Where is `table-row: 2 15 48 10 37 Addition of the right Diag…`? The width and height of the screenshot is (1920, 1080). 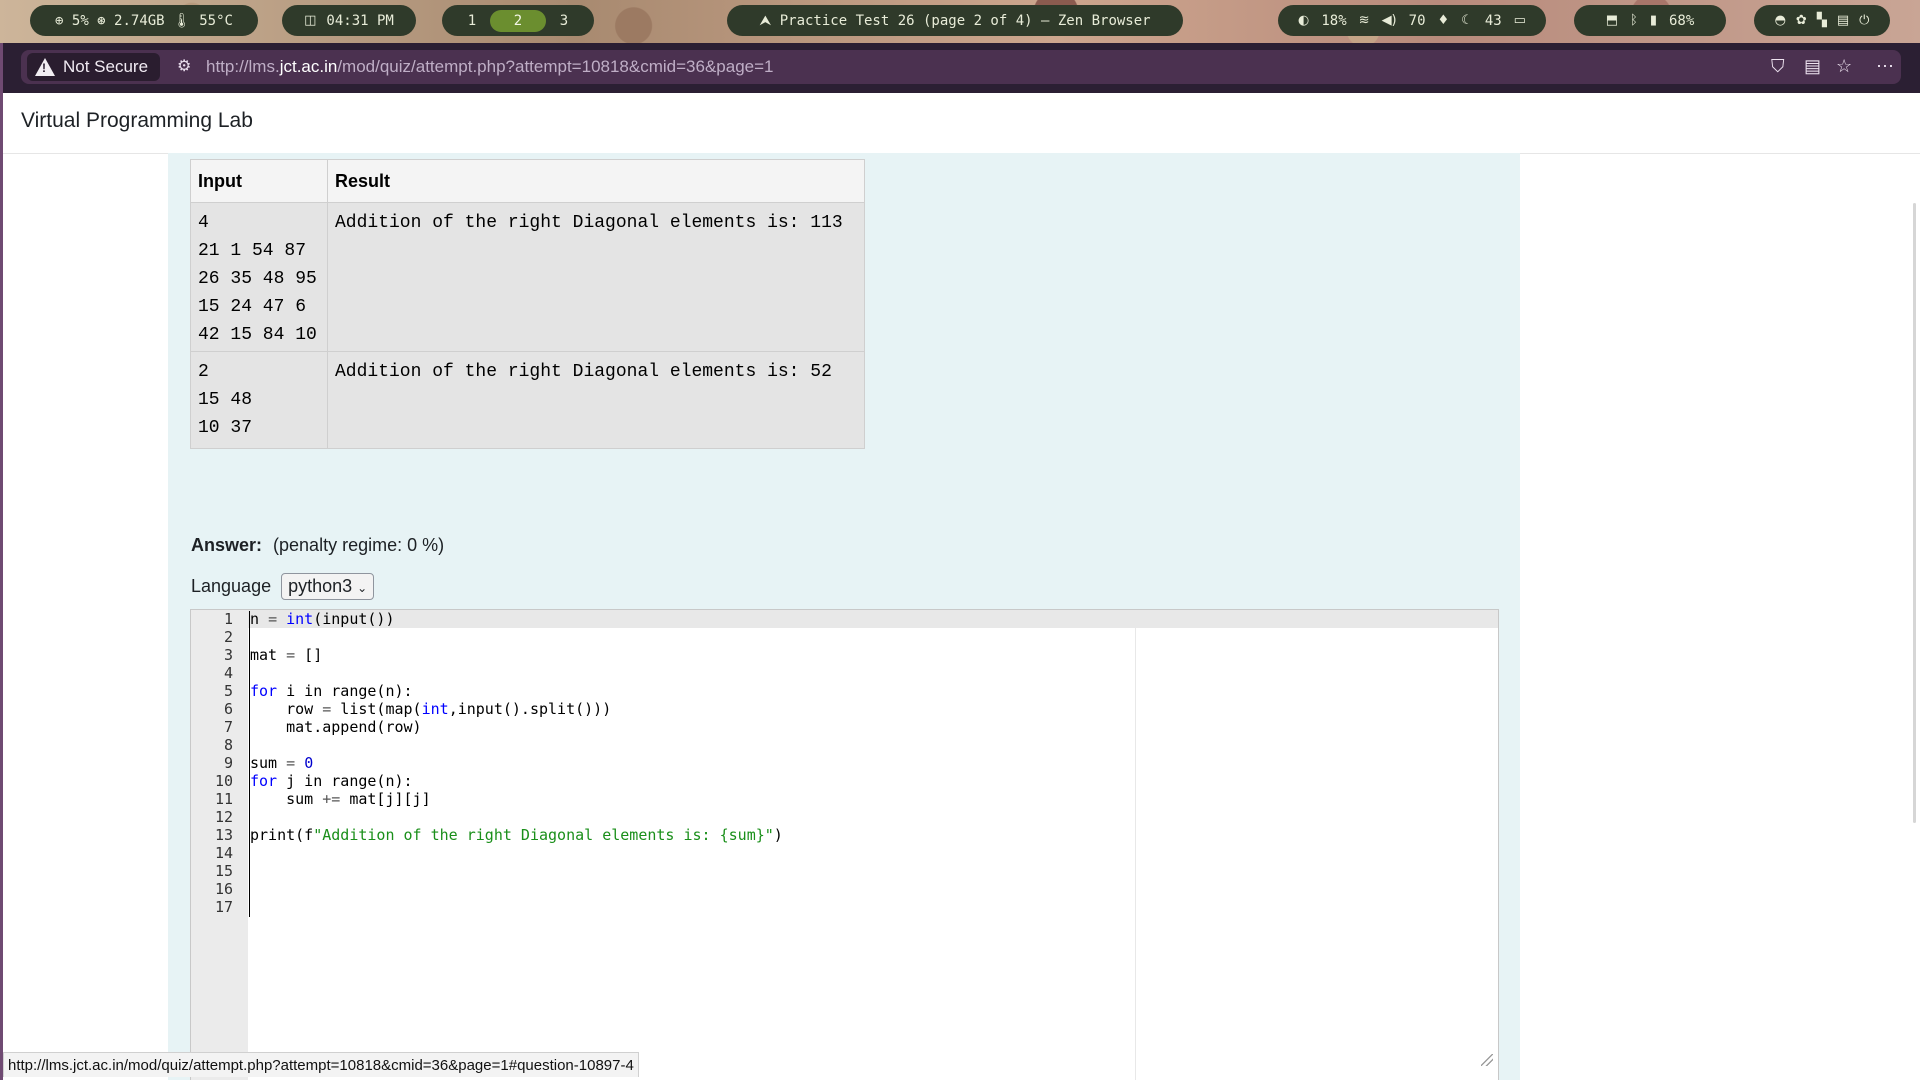
table-row: 2 15 48 10 37 Addition of the right Diag… is located at coordinates (527, 400).